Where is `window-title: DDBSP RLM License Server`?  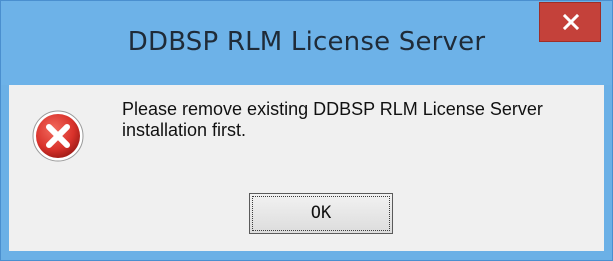
window-title: DDBSP RLM License Server is located at coordinates (306, 42).